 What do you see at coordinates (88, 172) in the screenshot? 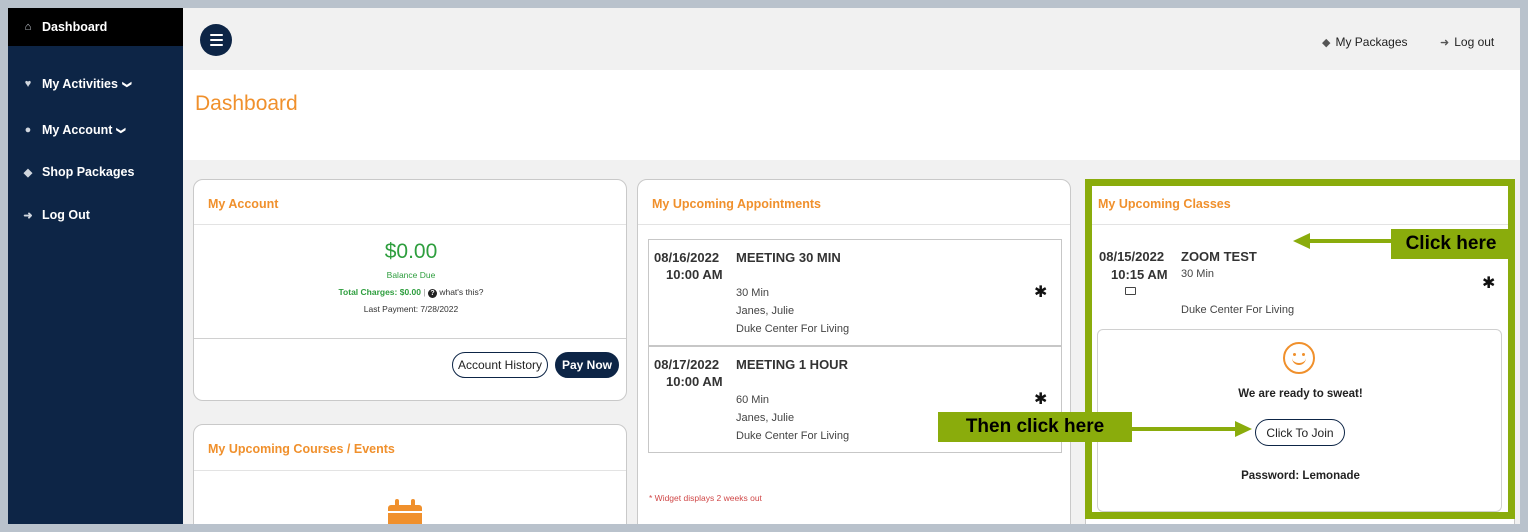
I see `sidebar-item-label: Shop Packages` at bounding box center [88, 172].